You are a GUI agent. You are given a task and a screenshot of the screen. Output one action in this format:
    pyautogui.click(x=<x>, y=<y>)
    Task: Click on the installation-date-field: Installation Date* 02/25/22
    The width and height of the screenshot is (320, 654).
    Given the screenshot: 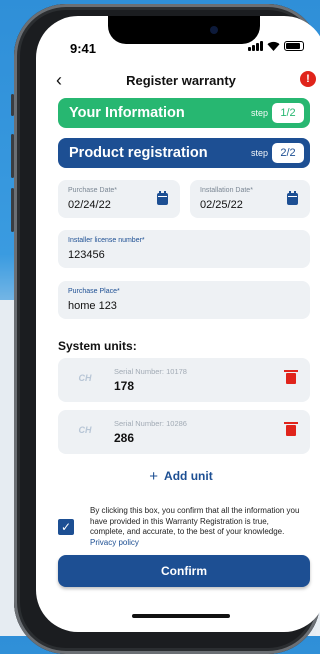 What is the action you would take?
    pyautogui.click(x=250, y=199)
    